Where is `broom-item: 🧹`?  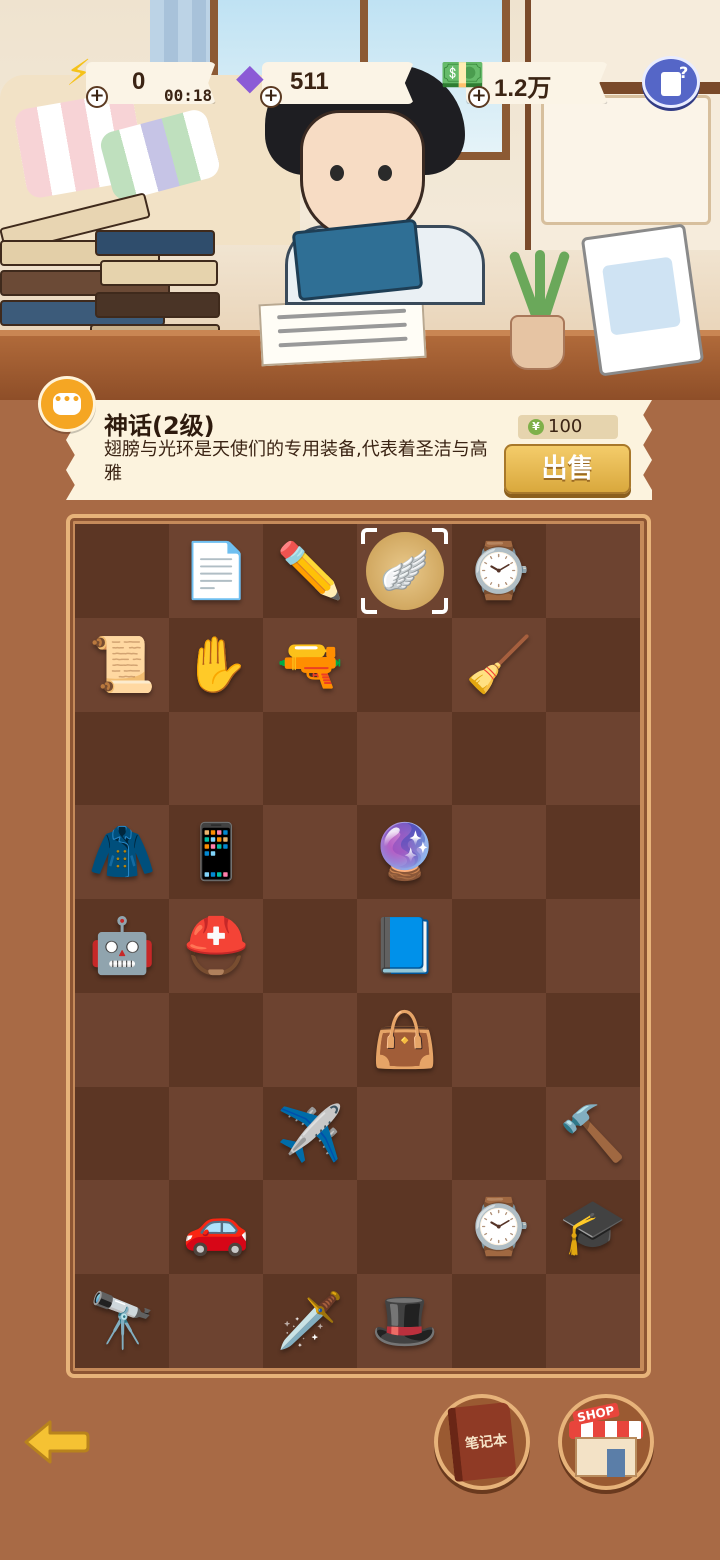
broom-item: 🧹 is located at coordinates (498, 664).